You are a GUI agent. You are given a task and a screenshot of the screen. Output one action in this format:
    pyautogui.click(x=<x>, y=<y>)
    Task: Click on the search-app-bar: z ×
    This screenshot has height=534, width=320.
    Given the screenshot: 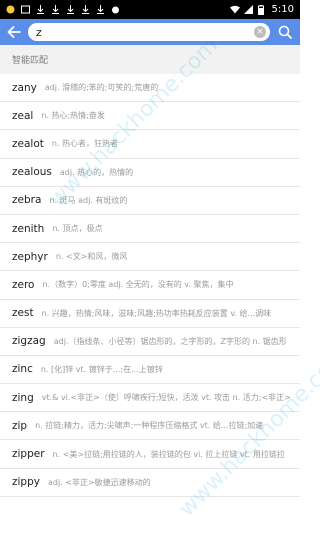 What is the action you would take?
    pyautogui.click(x=150, y=32)
    